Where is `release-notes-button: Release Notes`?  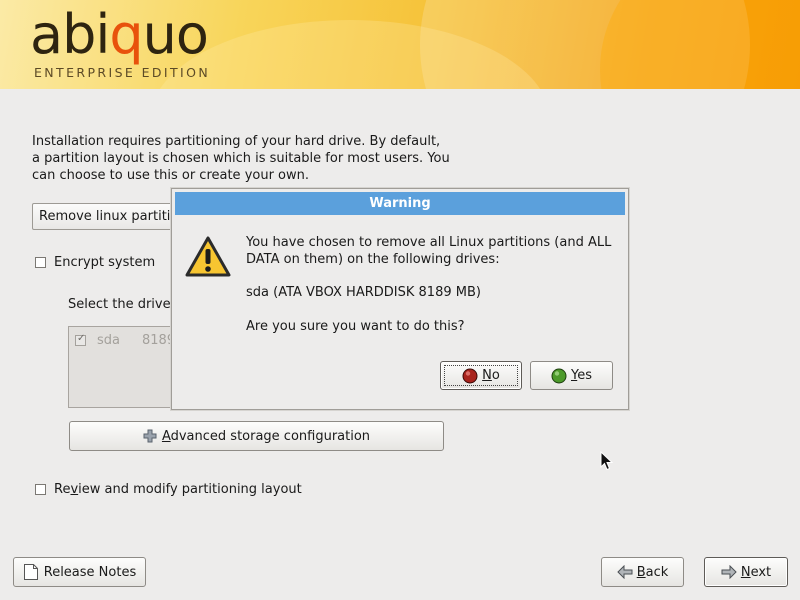
release-notes-button: Release Notes is located at coordinates (79, 572).